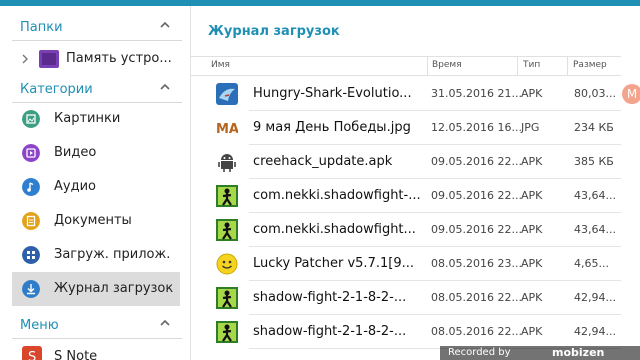 Image resolution: width=640 pixels, height=360 pixels. I want to click on watermark-text: Recorded by, so click(479, 352).